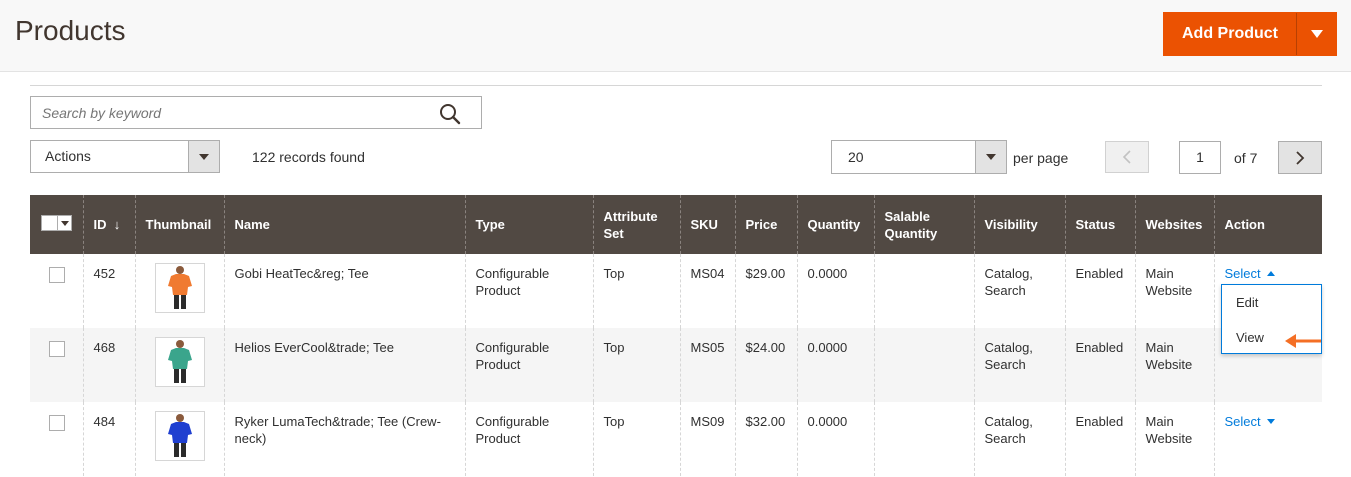 This screenshot has width=1351, height=477. I want to click on mass-select-checkbox, so click(56, 223).